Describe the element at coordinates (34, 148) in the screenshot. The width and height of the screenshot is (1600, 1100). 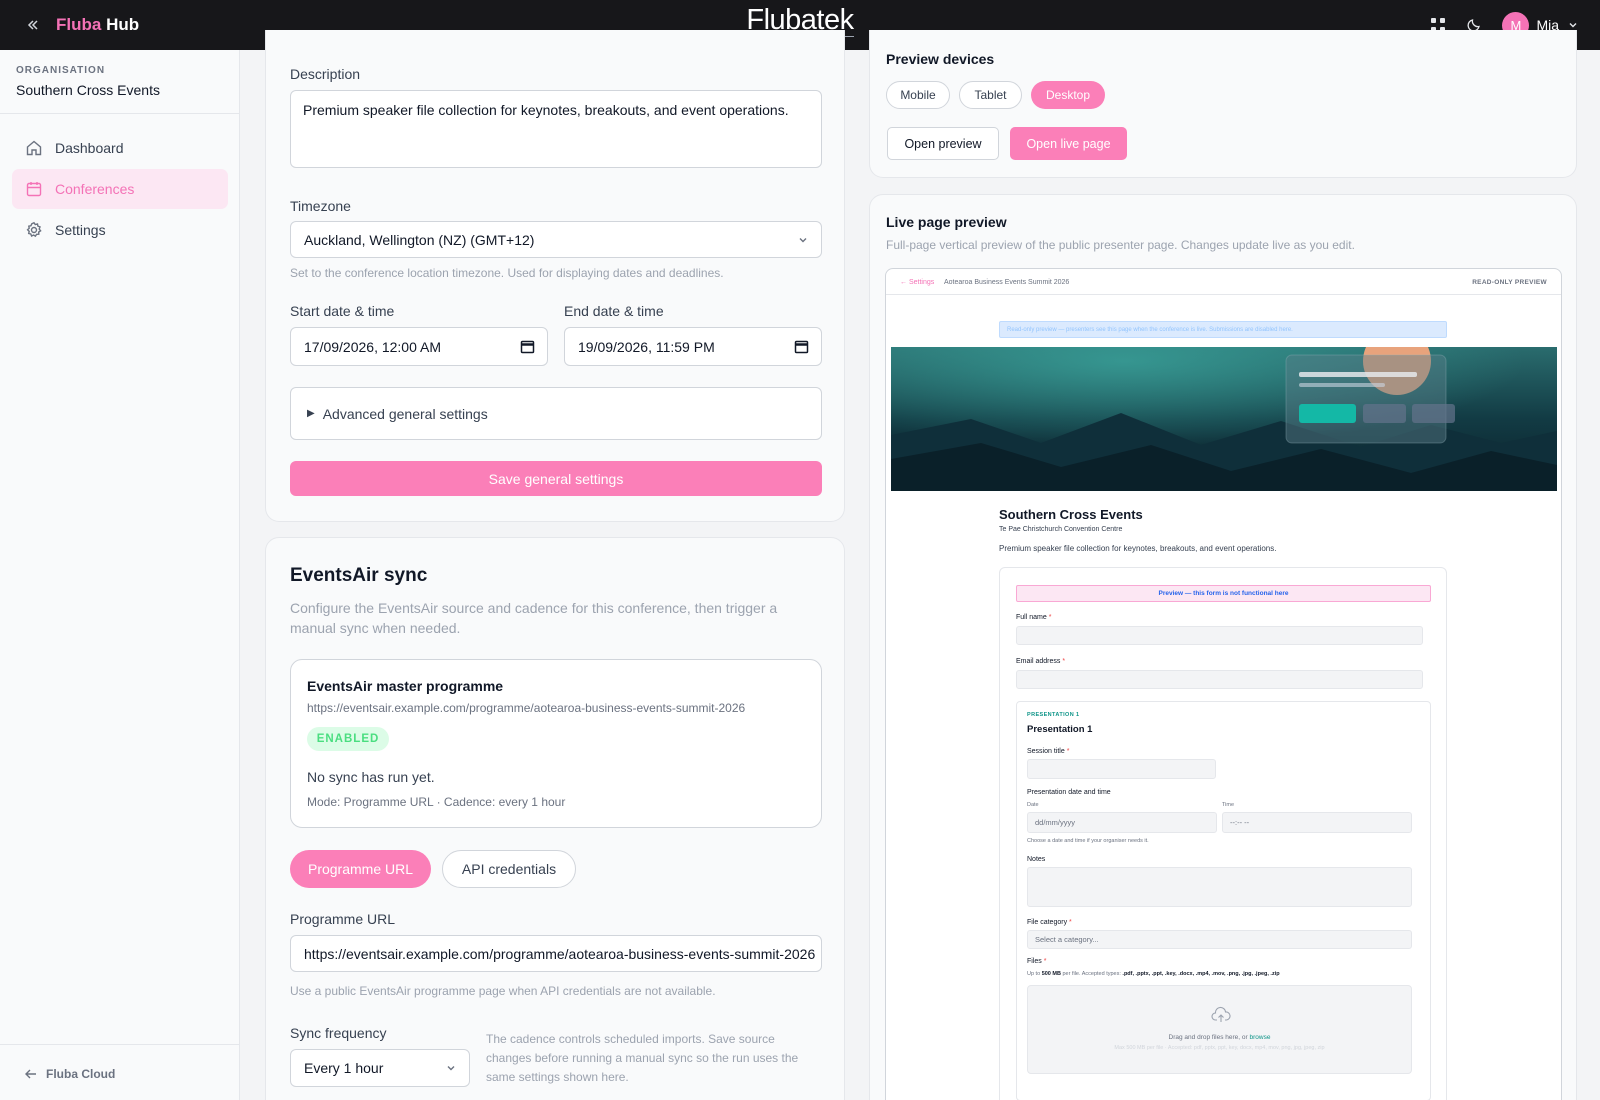
I see `home-icon` at that location.